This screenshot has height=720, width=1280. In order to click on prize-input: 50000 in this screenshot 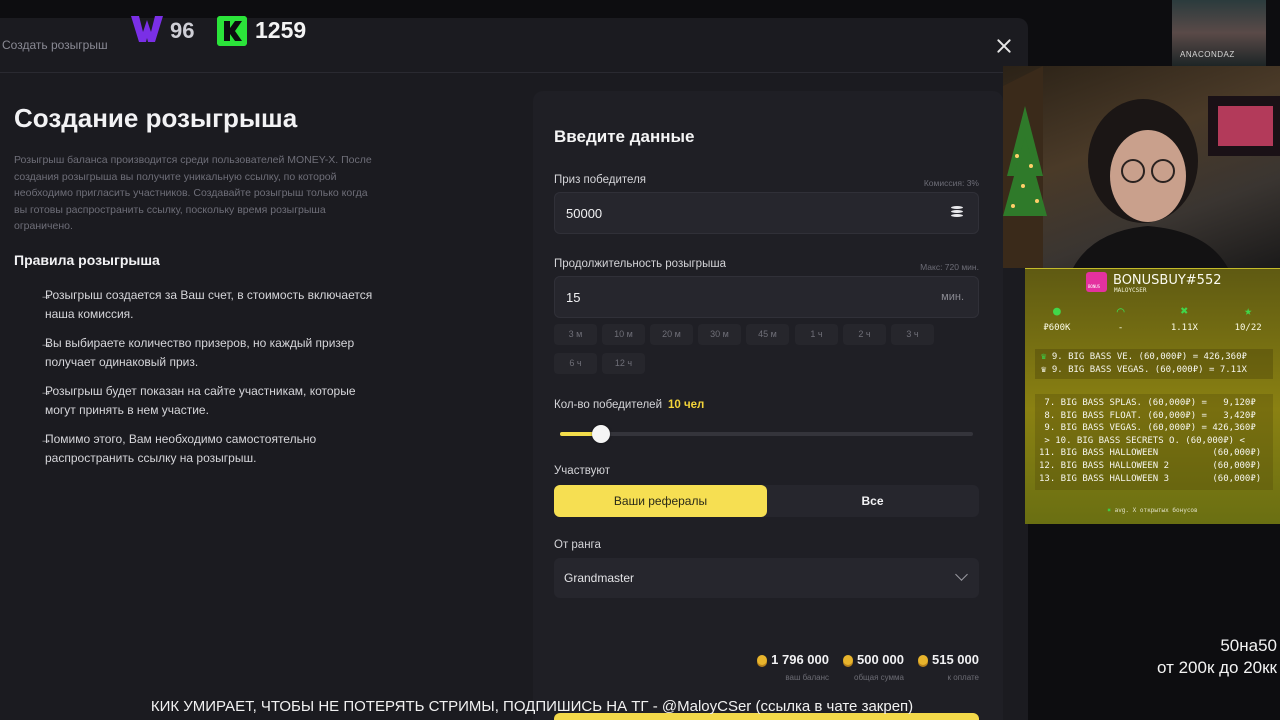, I will do `click(766, 213)`.